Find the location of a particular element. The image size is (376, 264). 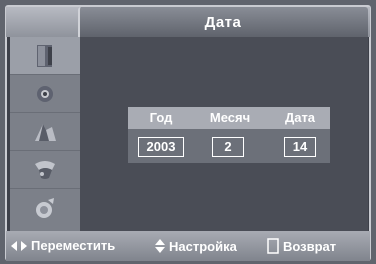

day-field: 14 is located at coordinates (300, 147).